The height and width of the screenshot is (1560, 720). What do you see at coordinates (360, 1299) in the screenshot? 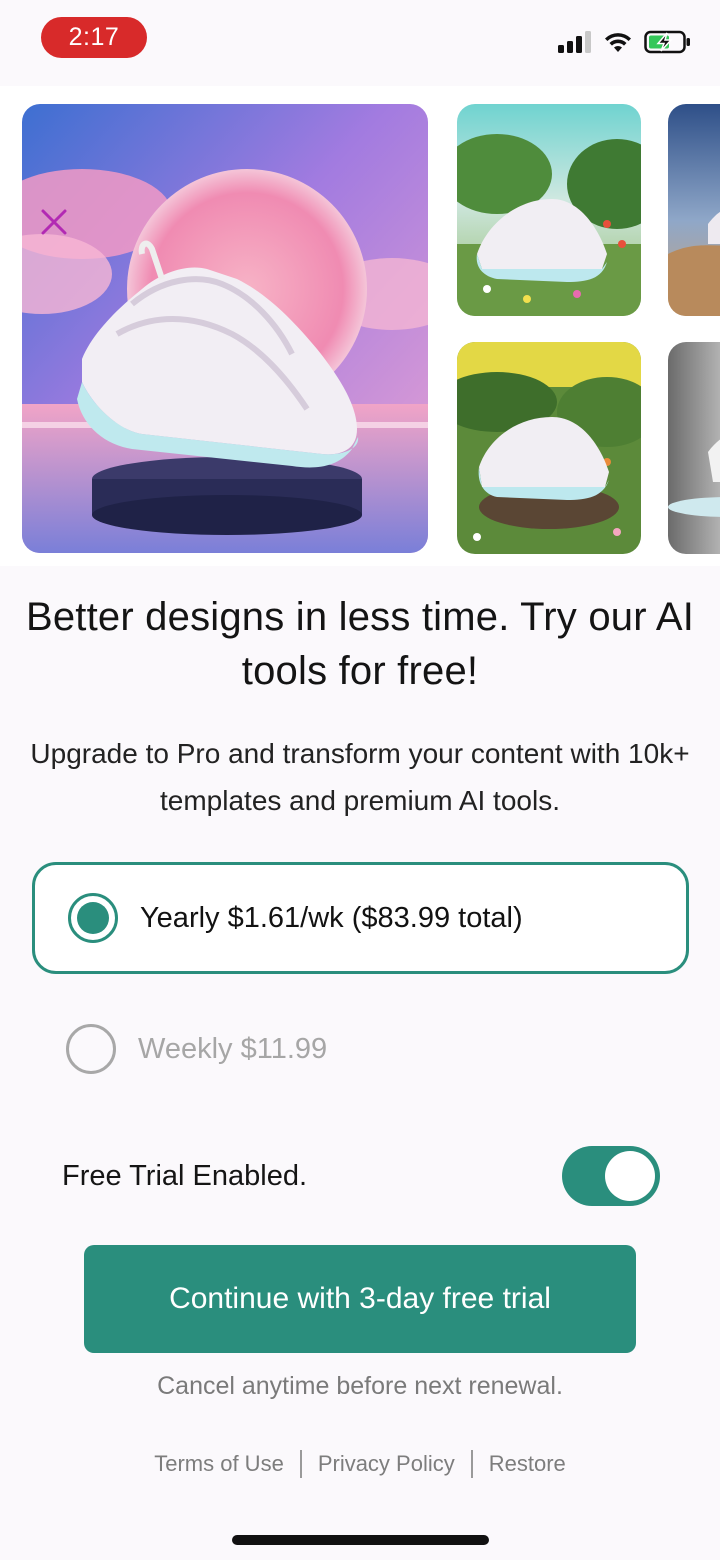
I see `continue-free-trial-button: Continue with 3-day free trial` at bounding box center [360, 1299].